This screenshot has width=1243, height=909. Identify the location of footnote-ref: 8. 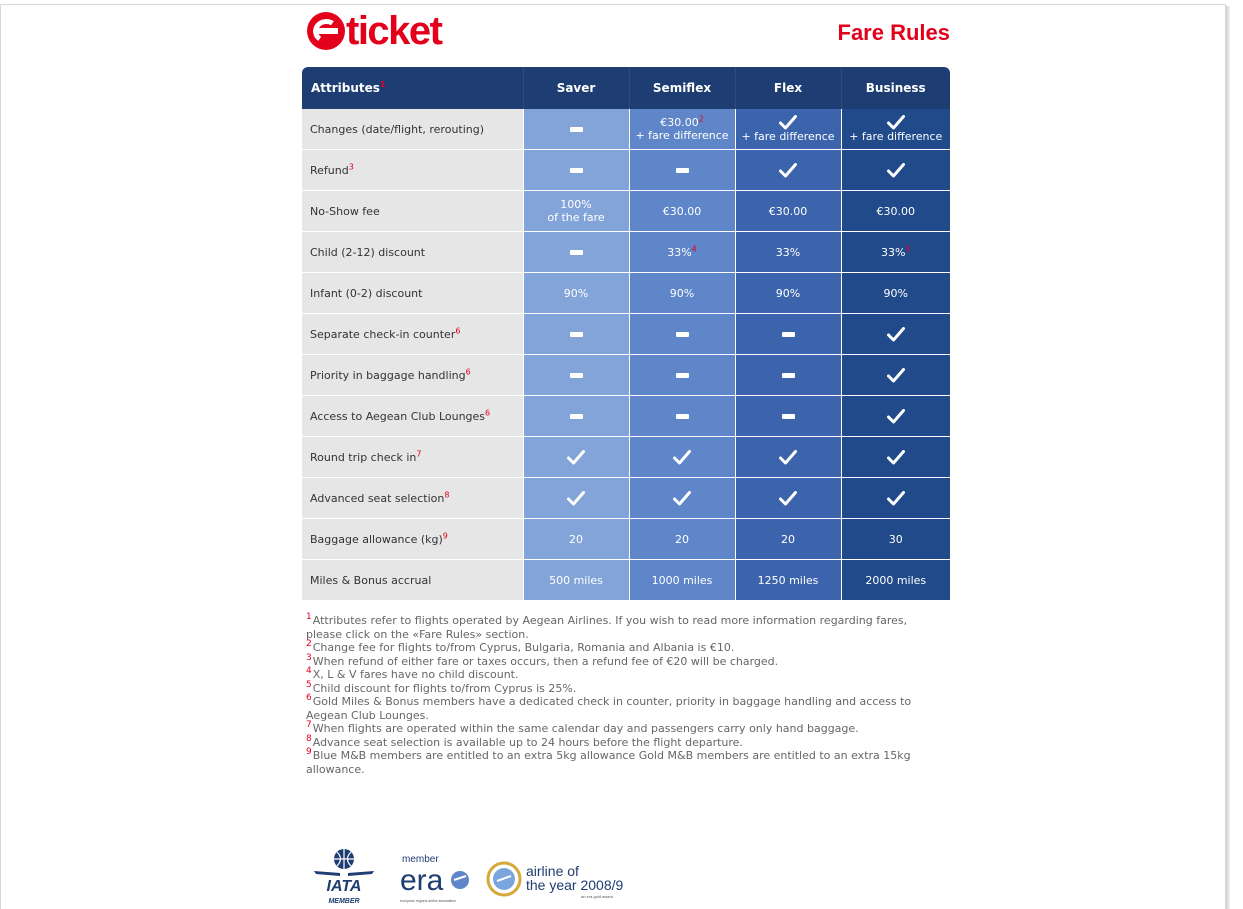
(447, 494).